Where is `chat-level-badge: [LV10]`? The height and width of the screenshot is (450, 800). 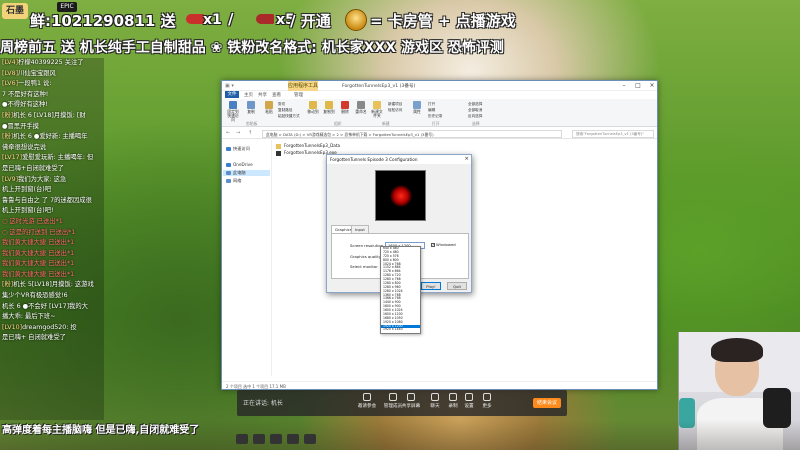
chat-level-badge: [LV10] is located at coordinates (12, 327).